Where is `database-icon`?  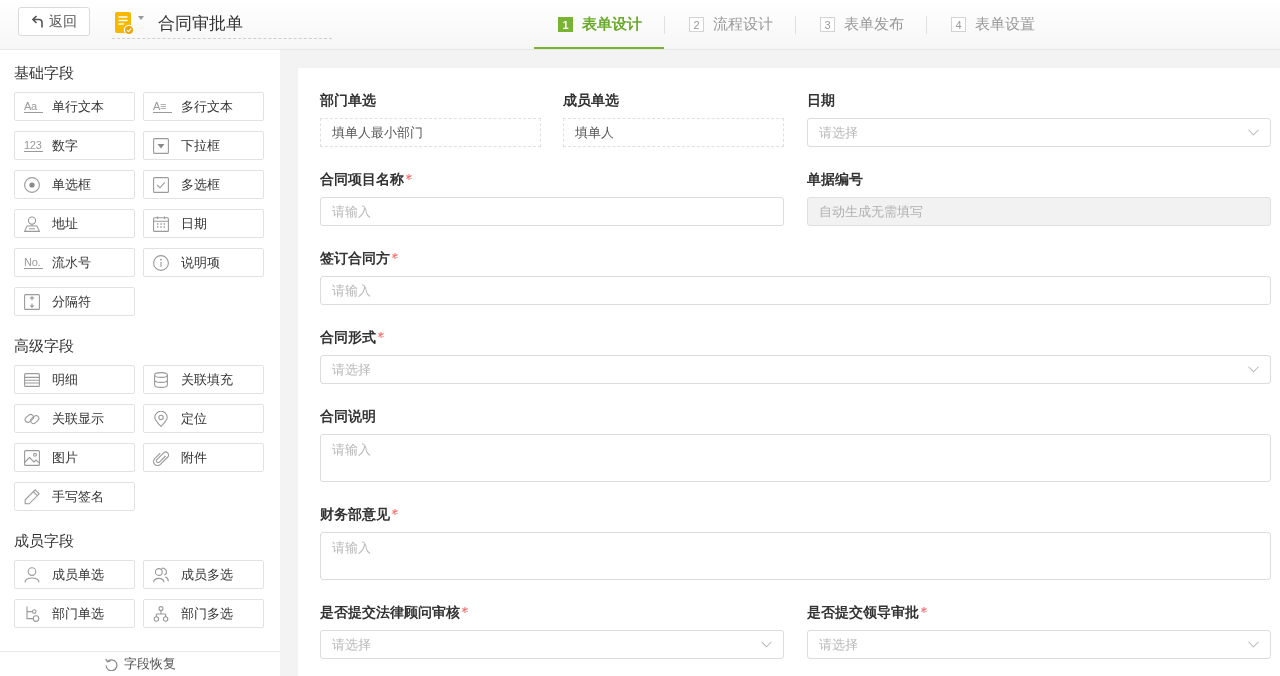
database-icon is located at coordinates (161, 379).